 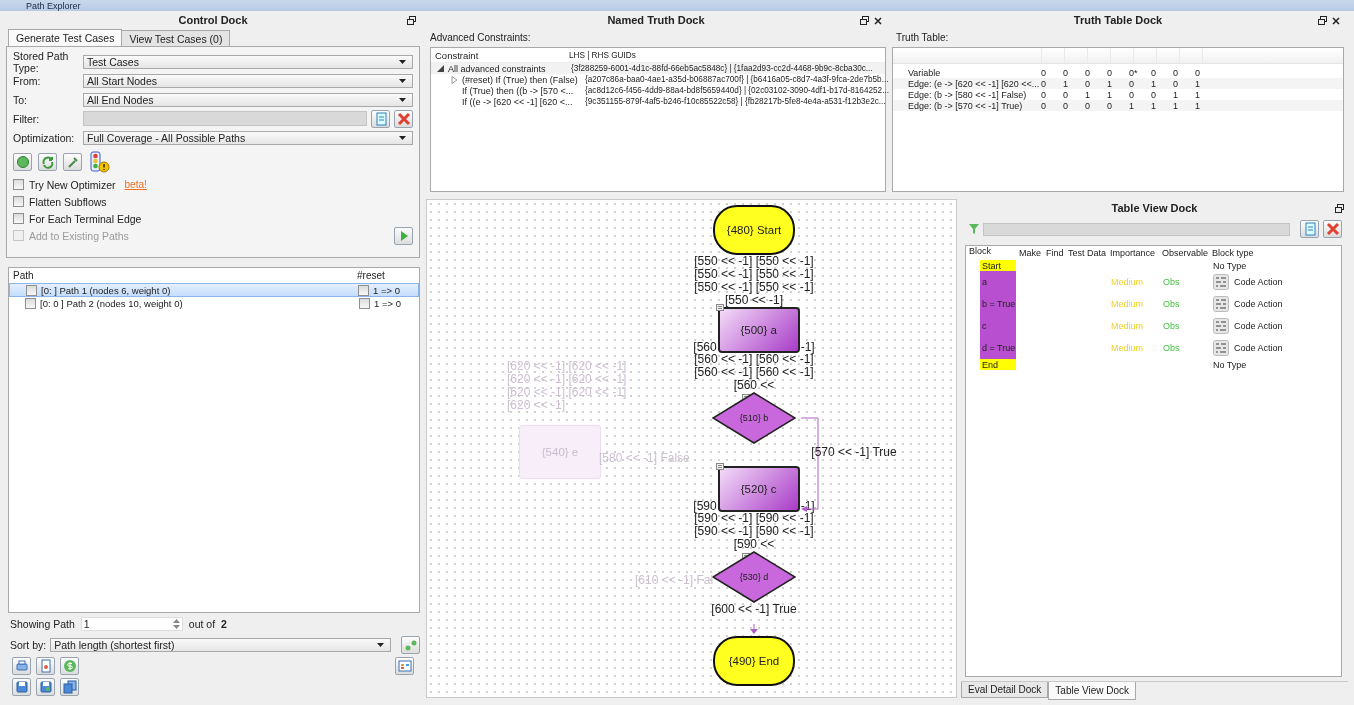 I want to click on out-of-label: out of, so click(x=202, y=624).